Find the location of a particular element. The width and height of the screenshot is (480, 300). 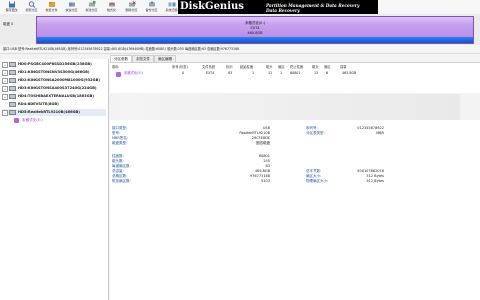

col-header: 起始柱面 is located at coordinates (247, 67).